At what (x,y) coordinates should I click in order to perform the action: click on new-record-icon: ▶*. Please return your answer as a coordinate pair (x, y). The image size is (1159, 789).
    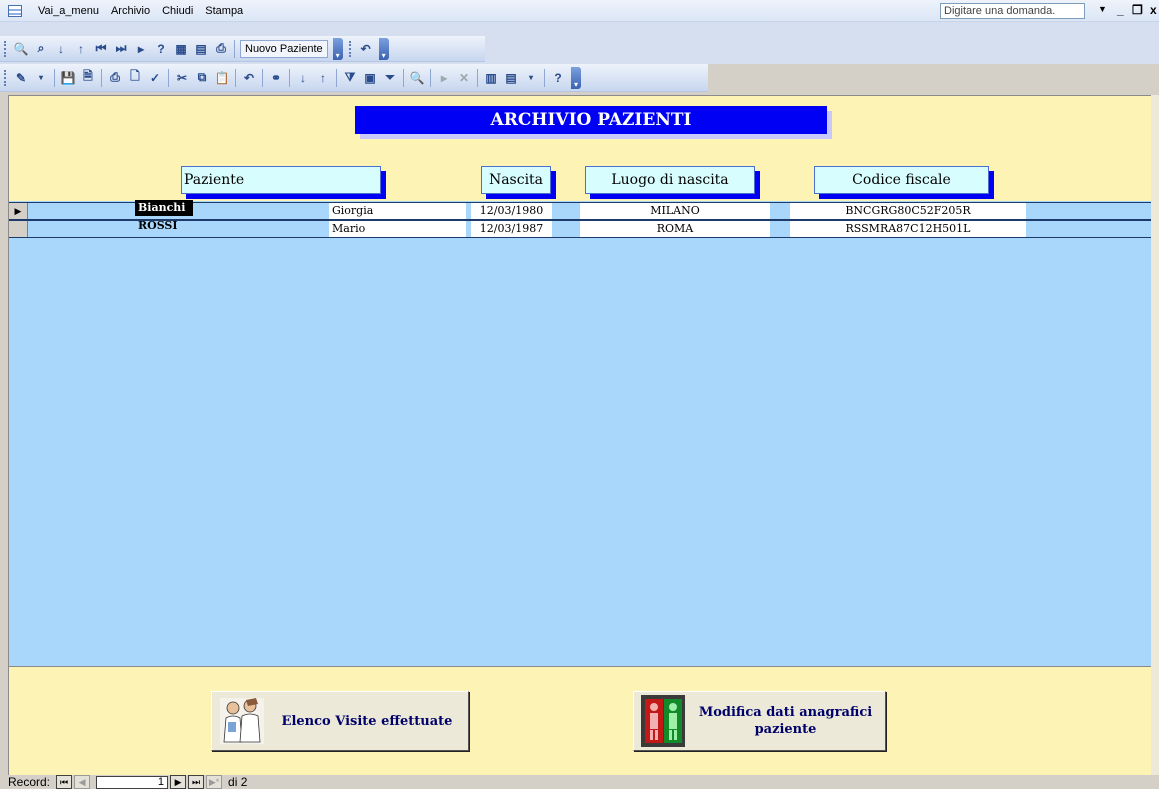
    Looking at the image, I should click on (214, 782).